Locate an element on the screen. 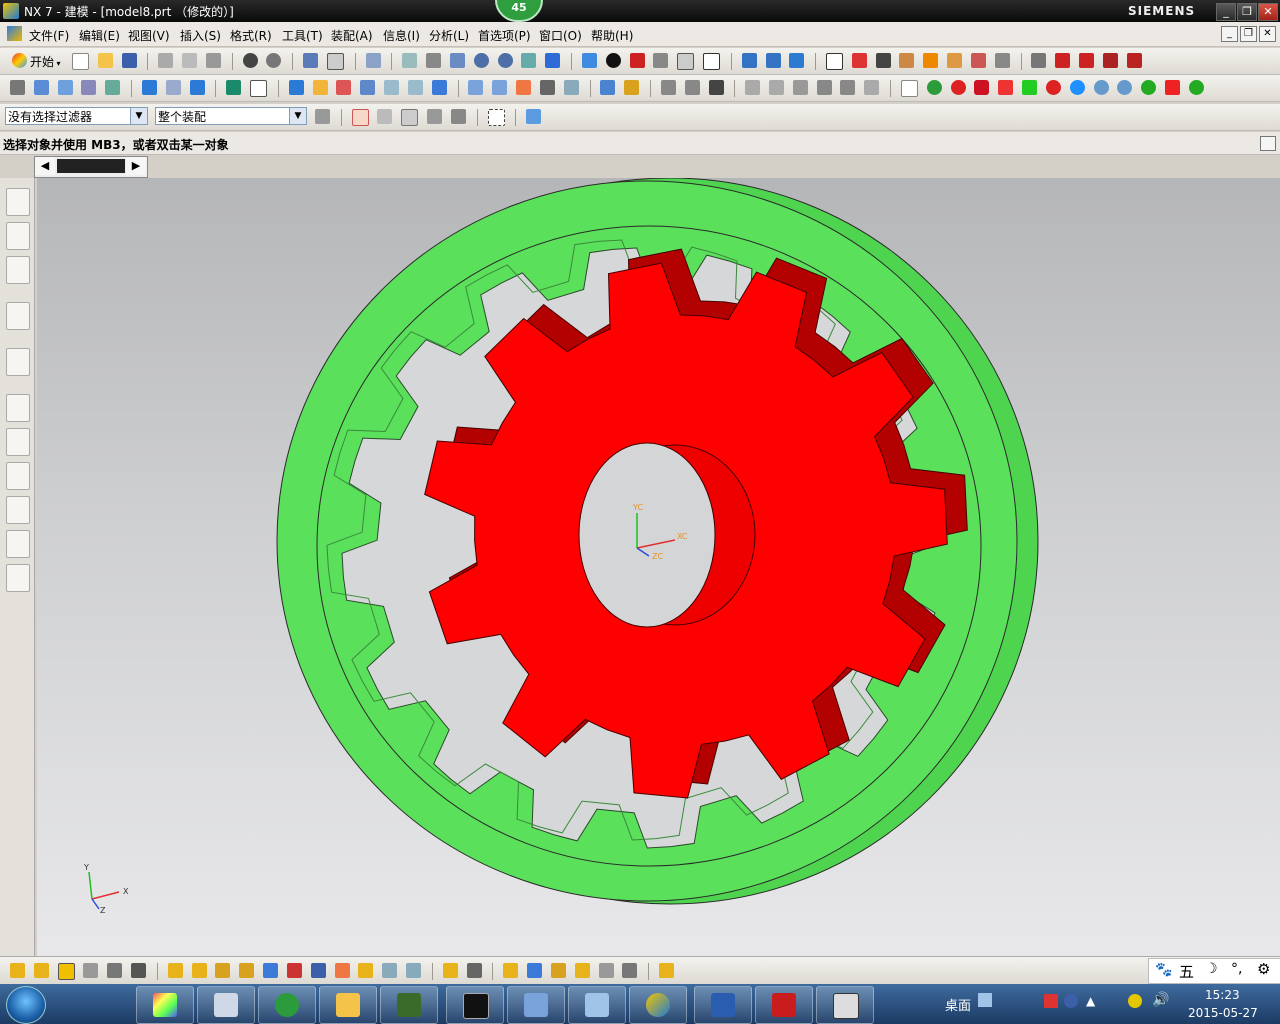 Image resolution: width=1280 pixels, height=1024 pixels. filter-icon is located at coordinates (582, 970).